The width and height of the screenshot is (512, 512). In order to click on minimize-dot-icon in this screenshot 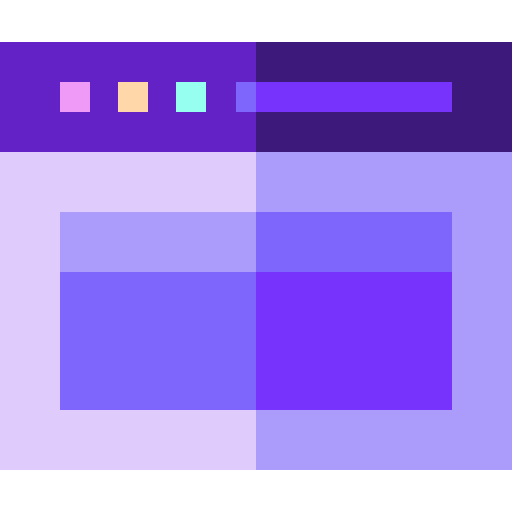, I will do `click(133, 97)`.